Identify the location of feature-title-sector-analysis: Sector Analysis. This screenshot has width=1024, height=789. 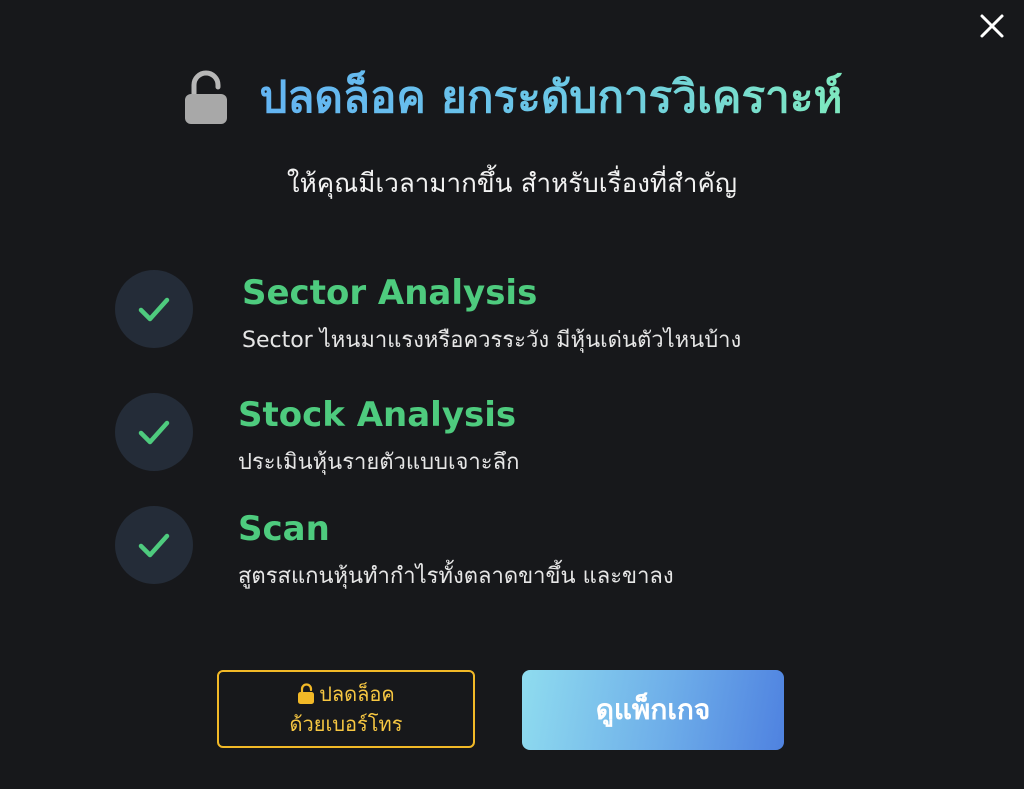
(390, 293).